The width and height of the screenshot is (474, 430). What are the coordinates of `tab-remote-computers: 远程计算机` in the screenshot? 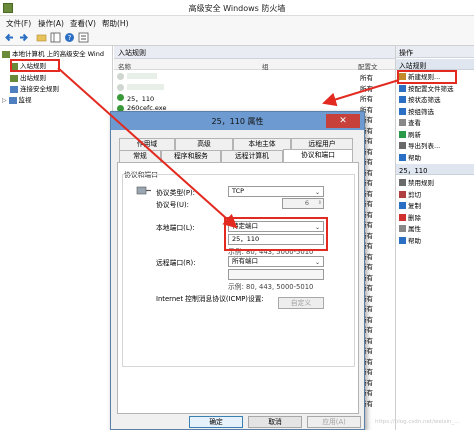 It's located at (252, 156).